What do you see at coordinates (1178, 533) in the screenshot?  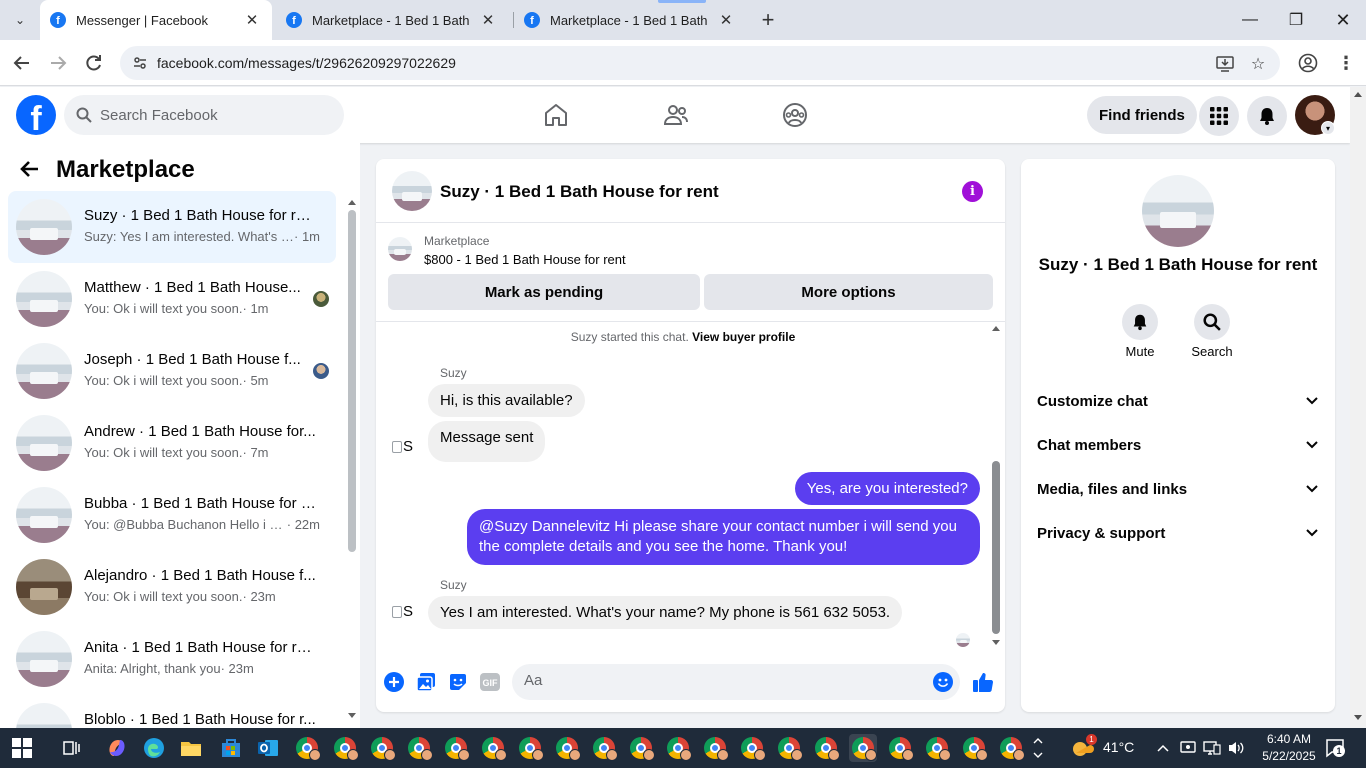 I see `privacy-support-row: Privacy & support` at bounding box center [1178, 533].